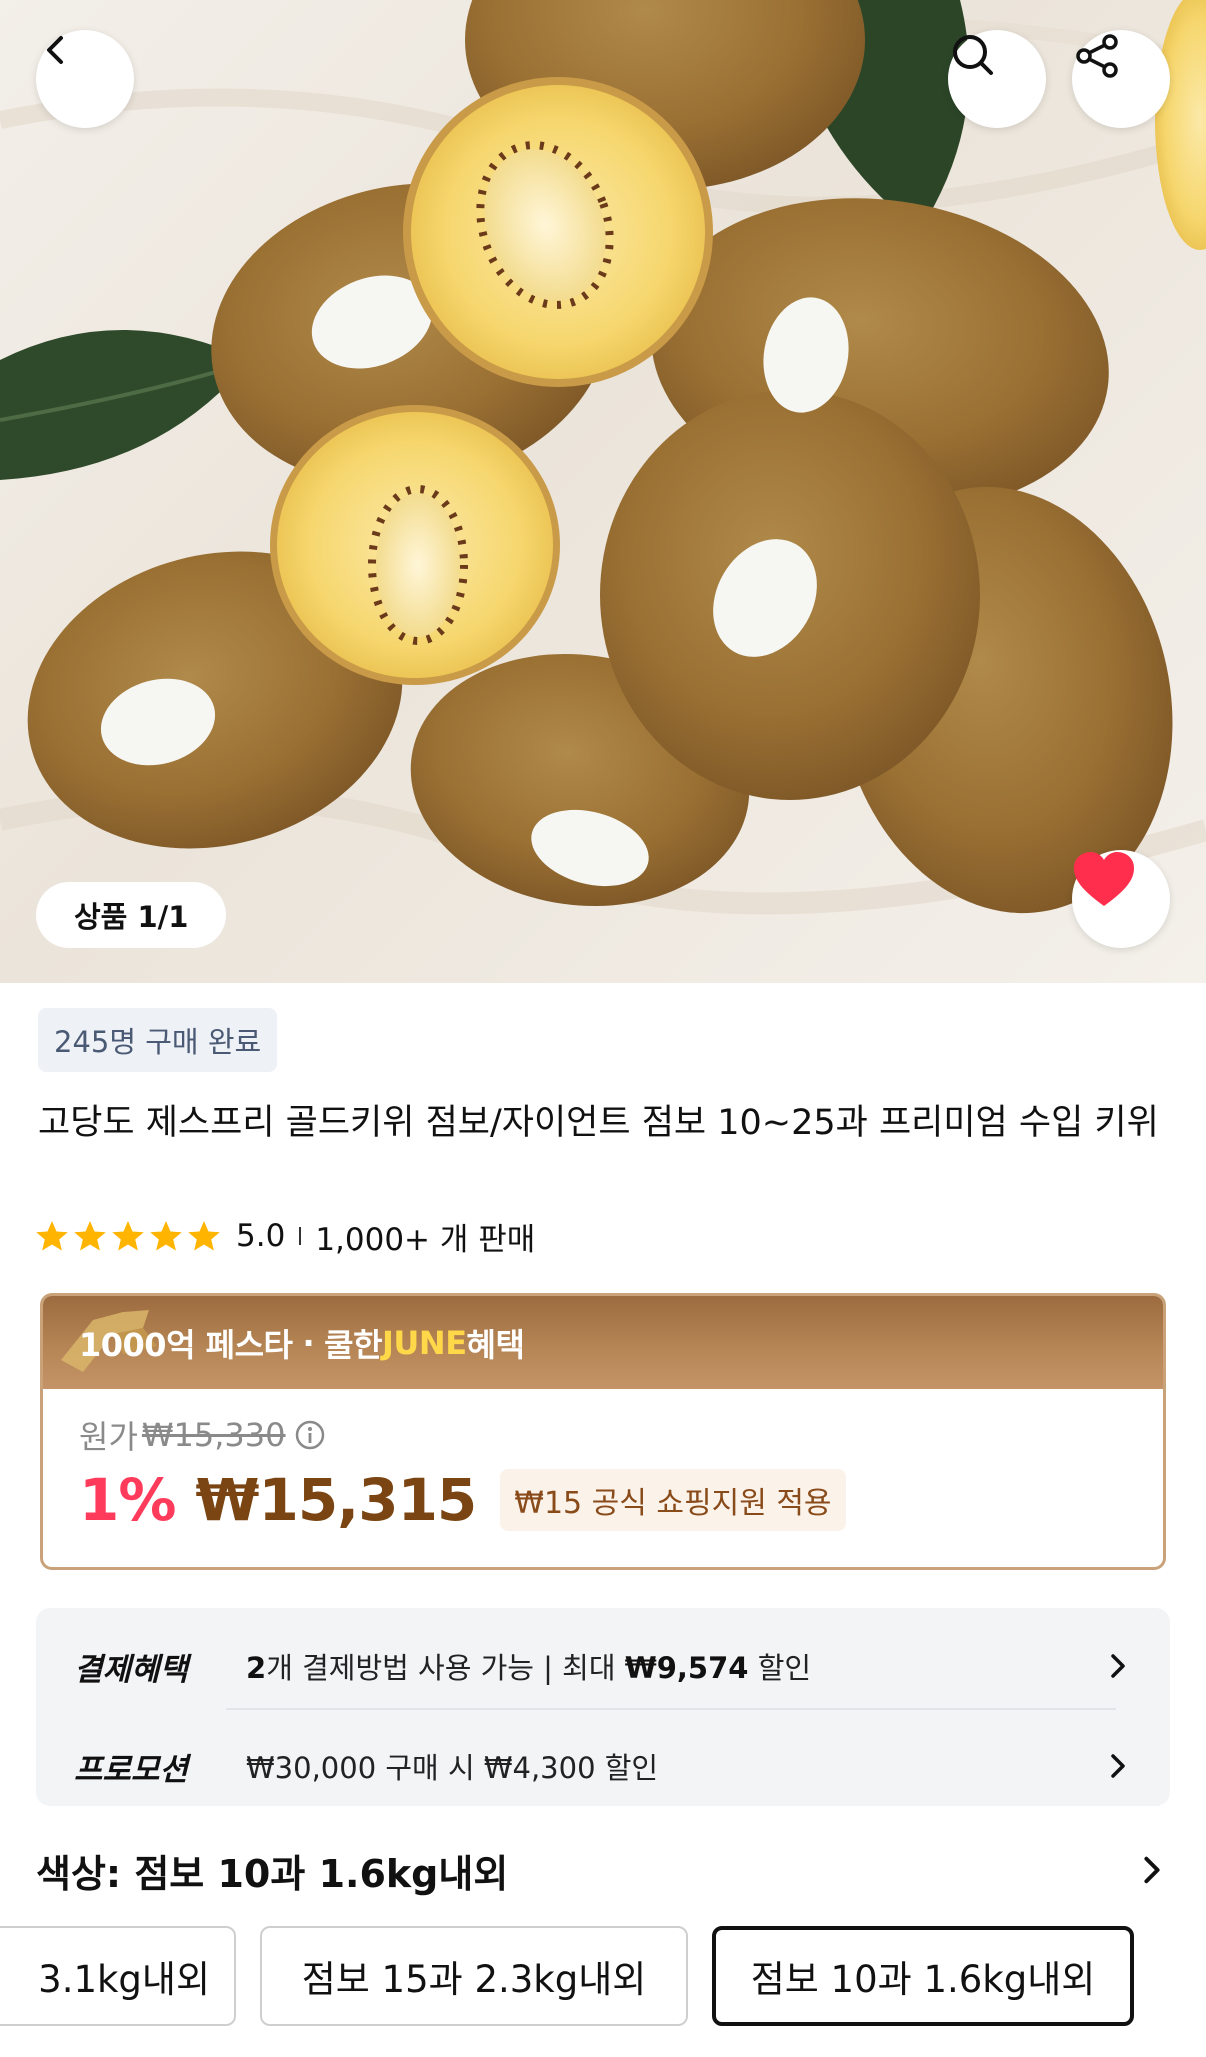  Describe the element at coordinates (673, 1500) in the screenshot. I see `shopping-support-chip: ₩15 공식 쇼핑지원 적용` at that location.